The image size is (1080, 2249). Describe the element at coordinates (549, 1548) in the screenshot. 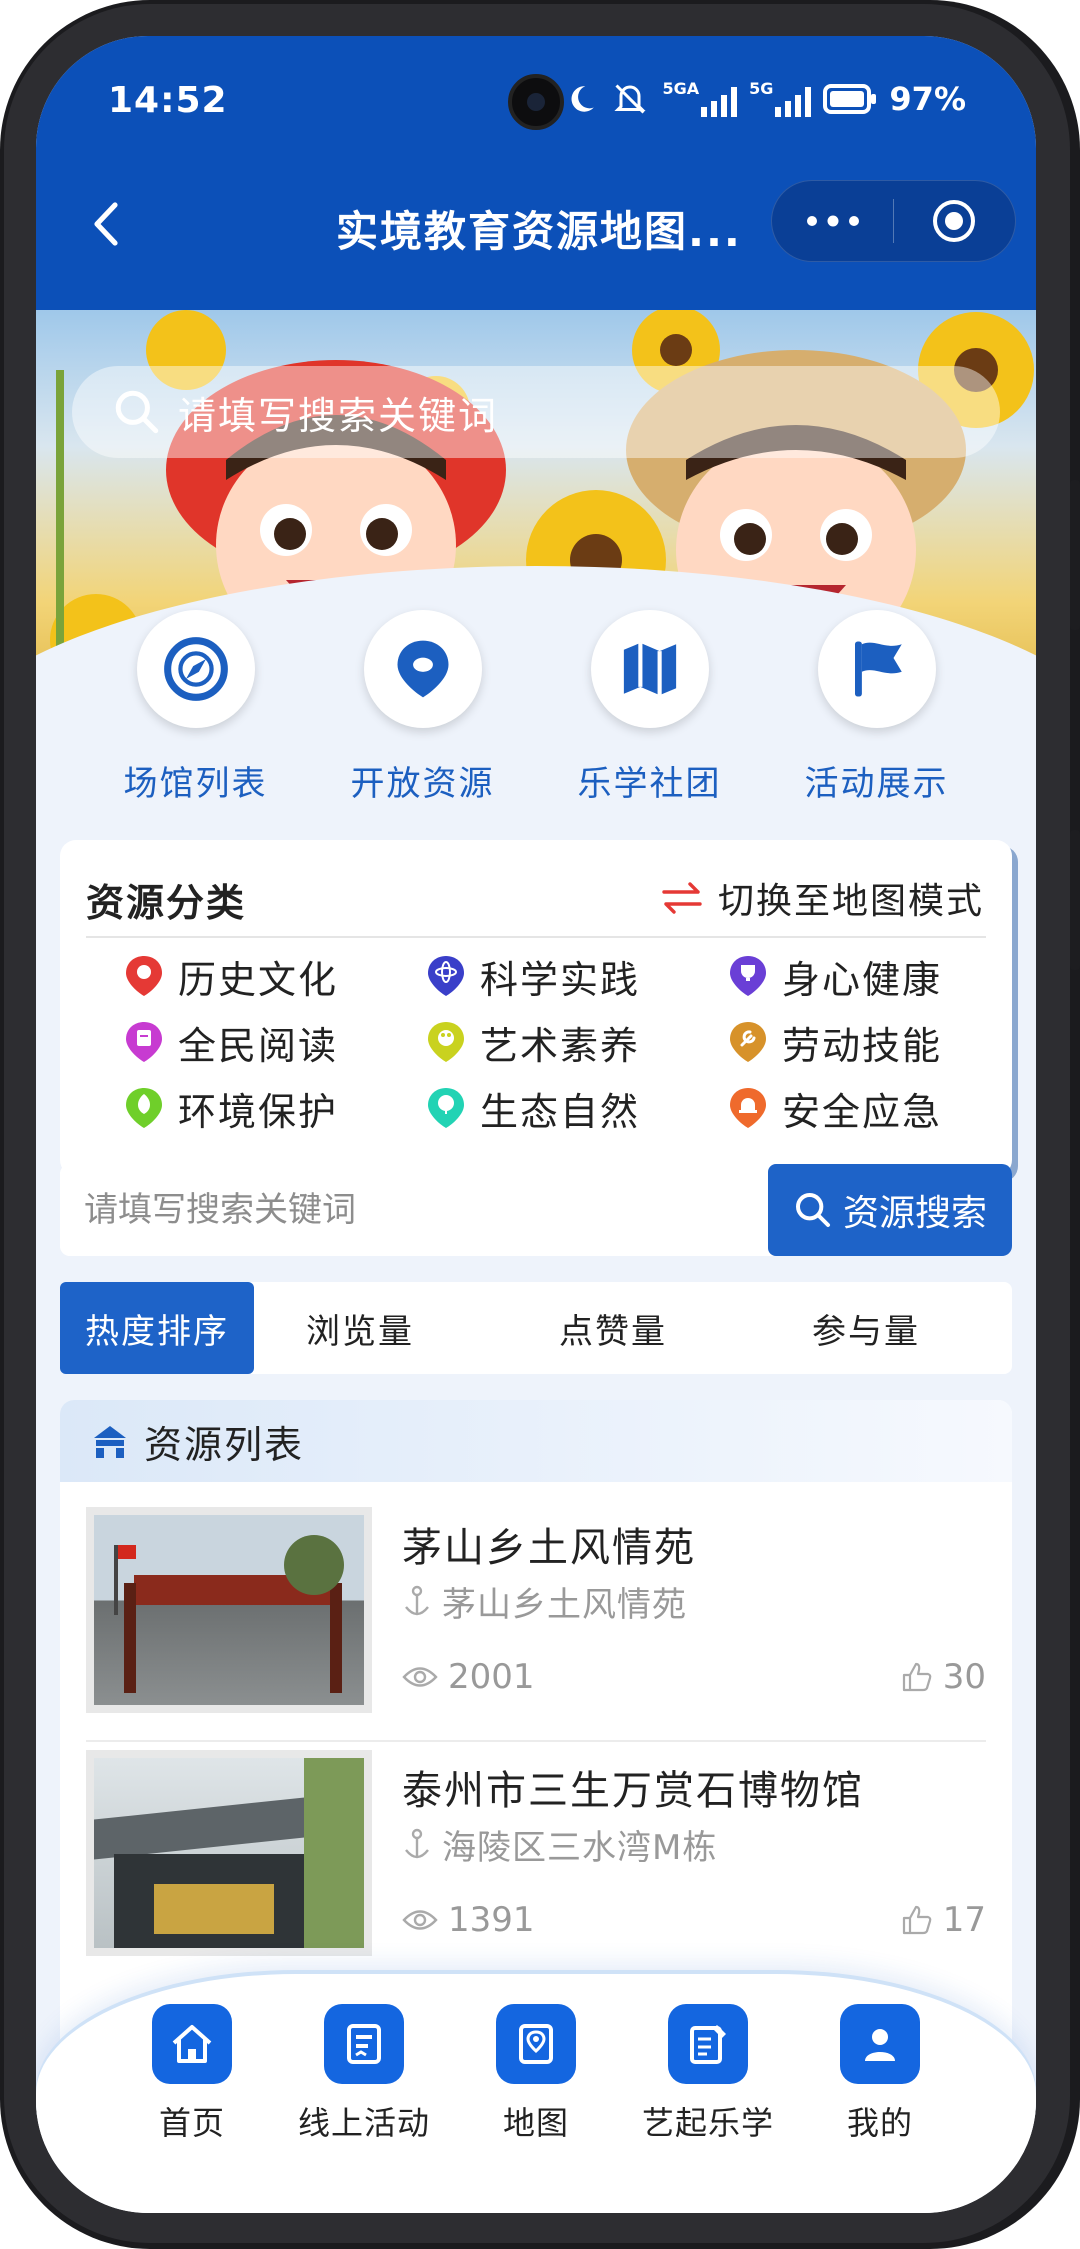

I see `resource-title: 茅山乡土风情苑` at that location.